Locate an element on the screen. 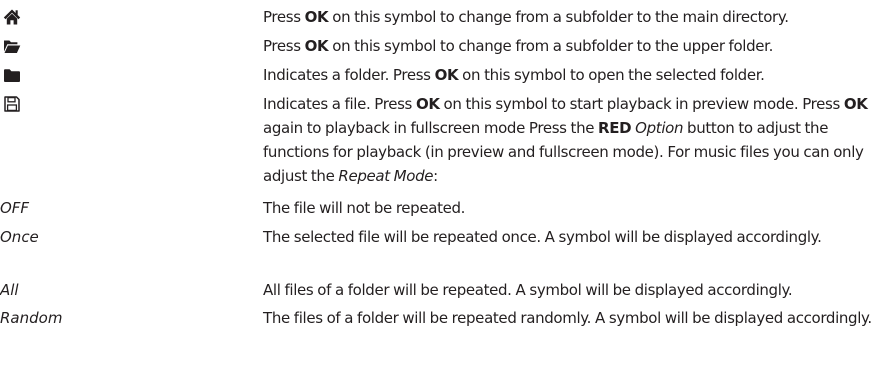  folder-open-icon is located at coordinates (12, 46).